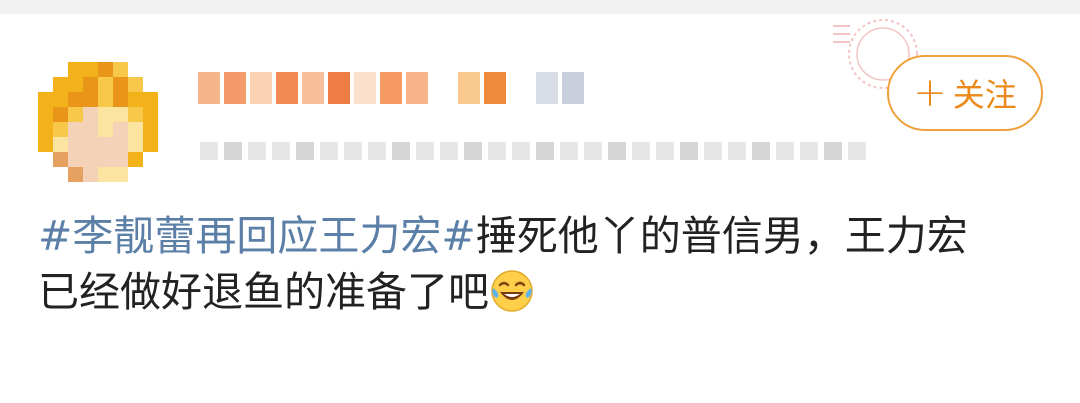 This screenshot has width=1080, height=403. I want to click on top-divider-bar, so click(540, 7).